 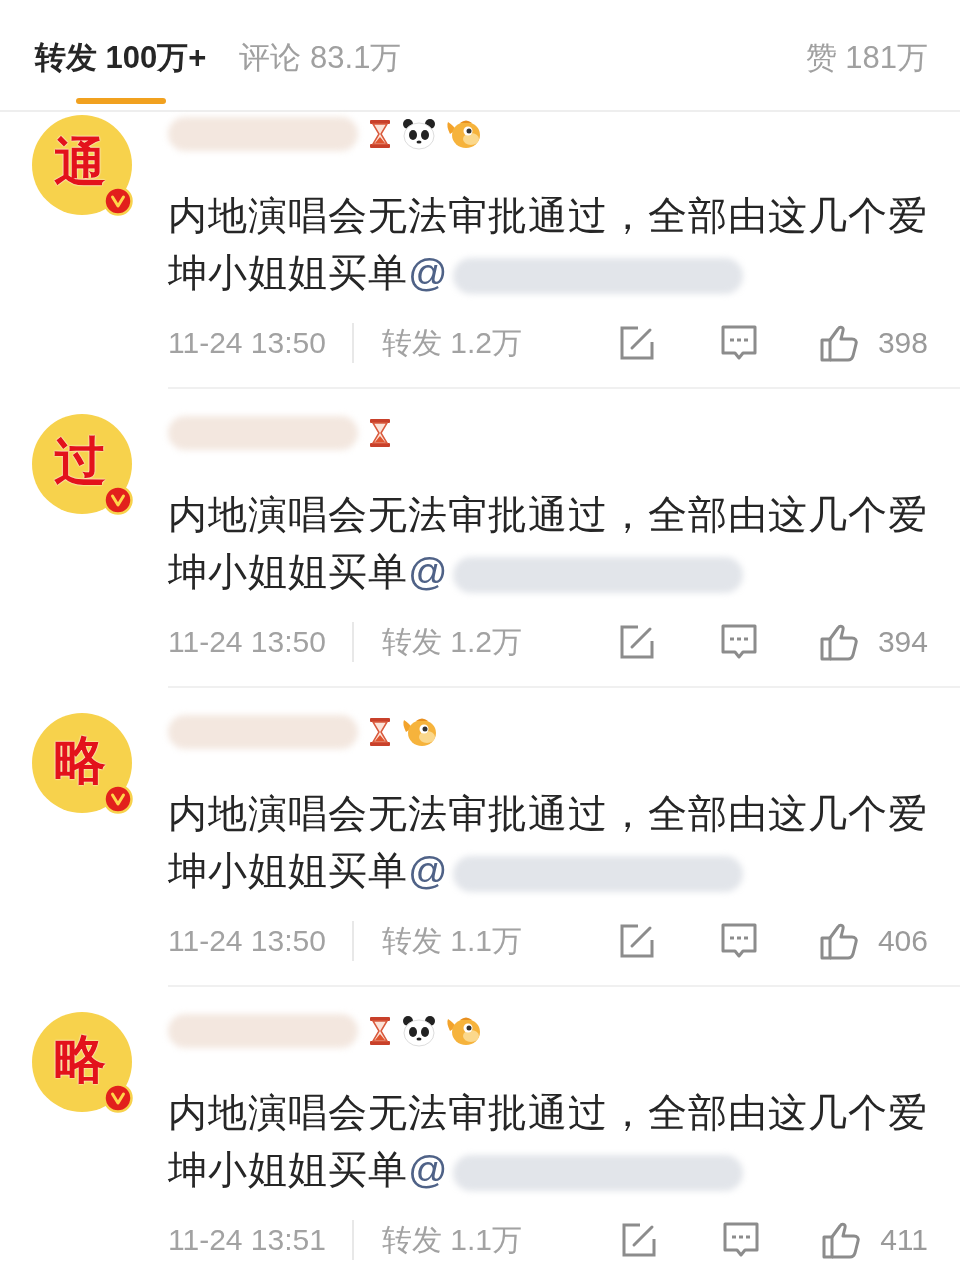 I want to click on tab: 转发 100万+, so click(x=121, y=52).